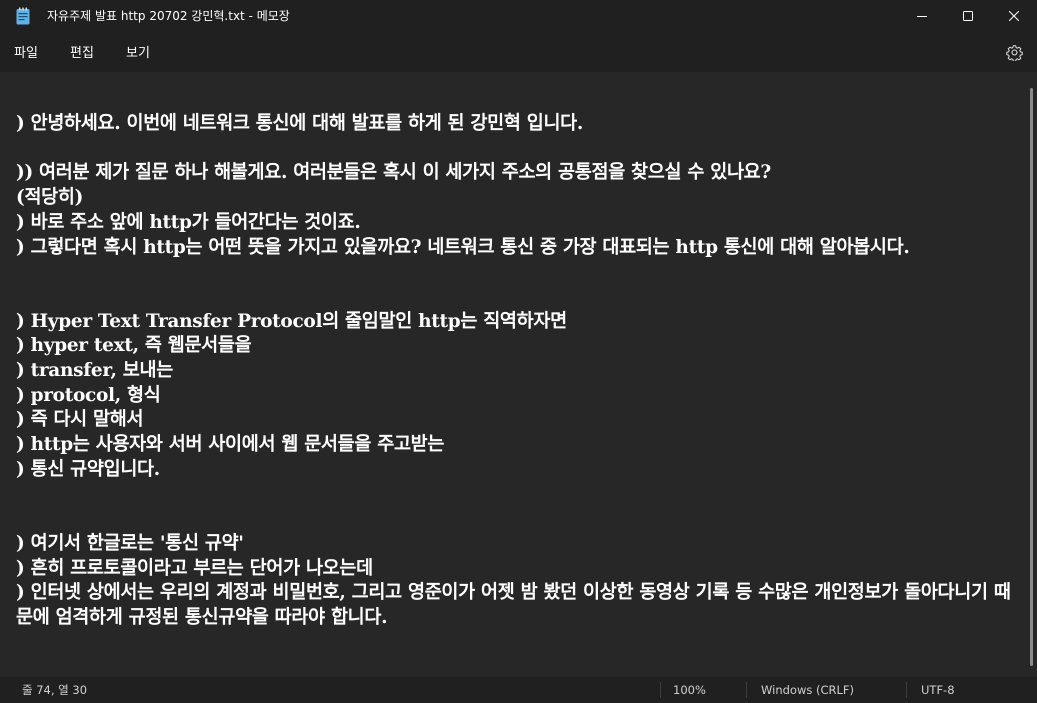 The image size is (1037, 703). I want to click on close-icon, so click(1014, 16).